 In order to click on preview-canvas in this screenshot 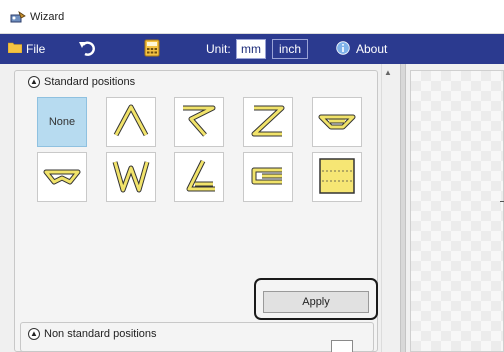, I will do `click(457, 211)`.